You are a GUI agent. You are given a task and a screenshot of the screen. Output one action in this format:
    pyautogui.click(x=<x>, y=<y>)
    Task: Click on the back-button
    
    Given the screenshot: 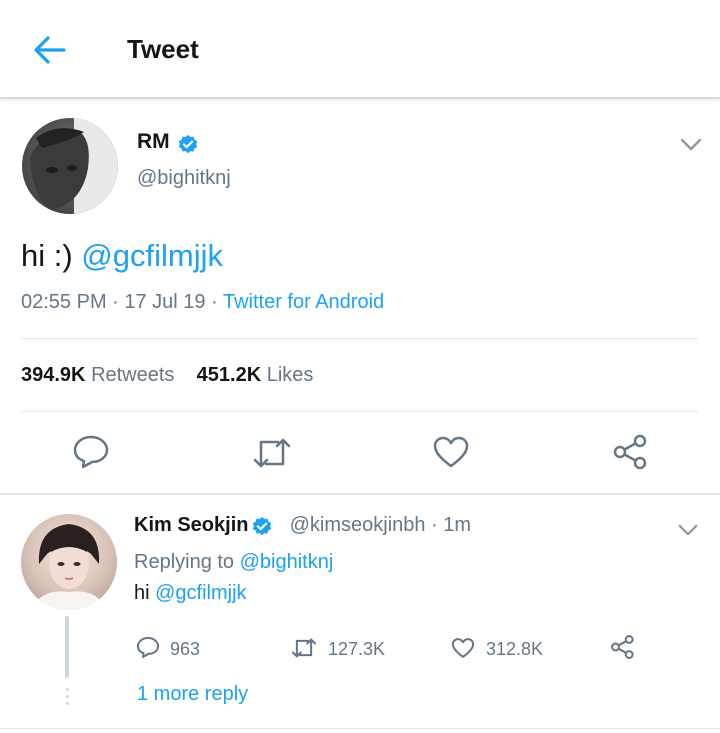 What is the action you would take?
    pyautogui.click(x=50, y=50)
    